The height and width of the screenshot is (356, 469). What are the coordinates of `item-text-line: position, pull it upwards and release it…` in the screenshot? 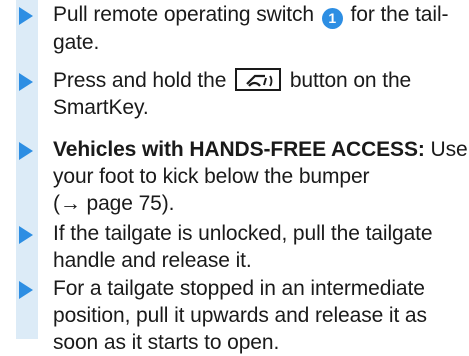 It's located at (240, 315).